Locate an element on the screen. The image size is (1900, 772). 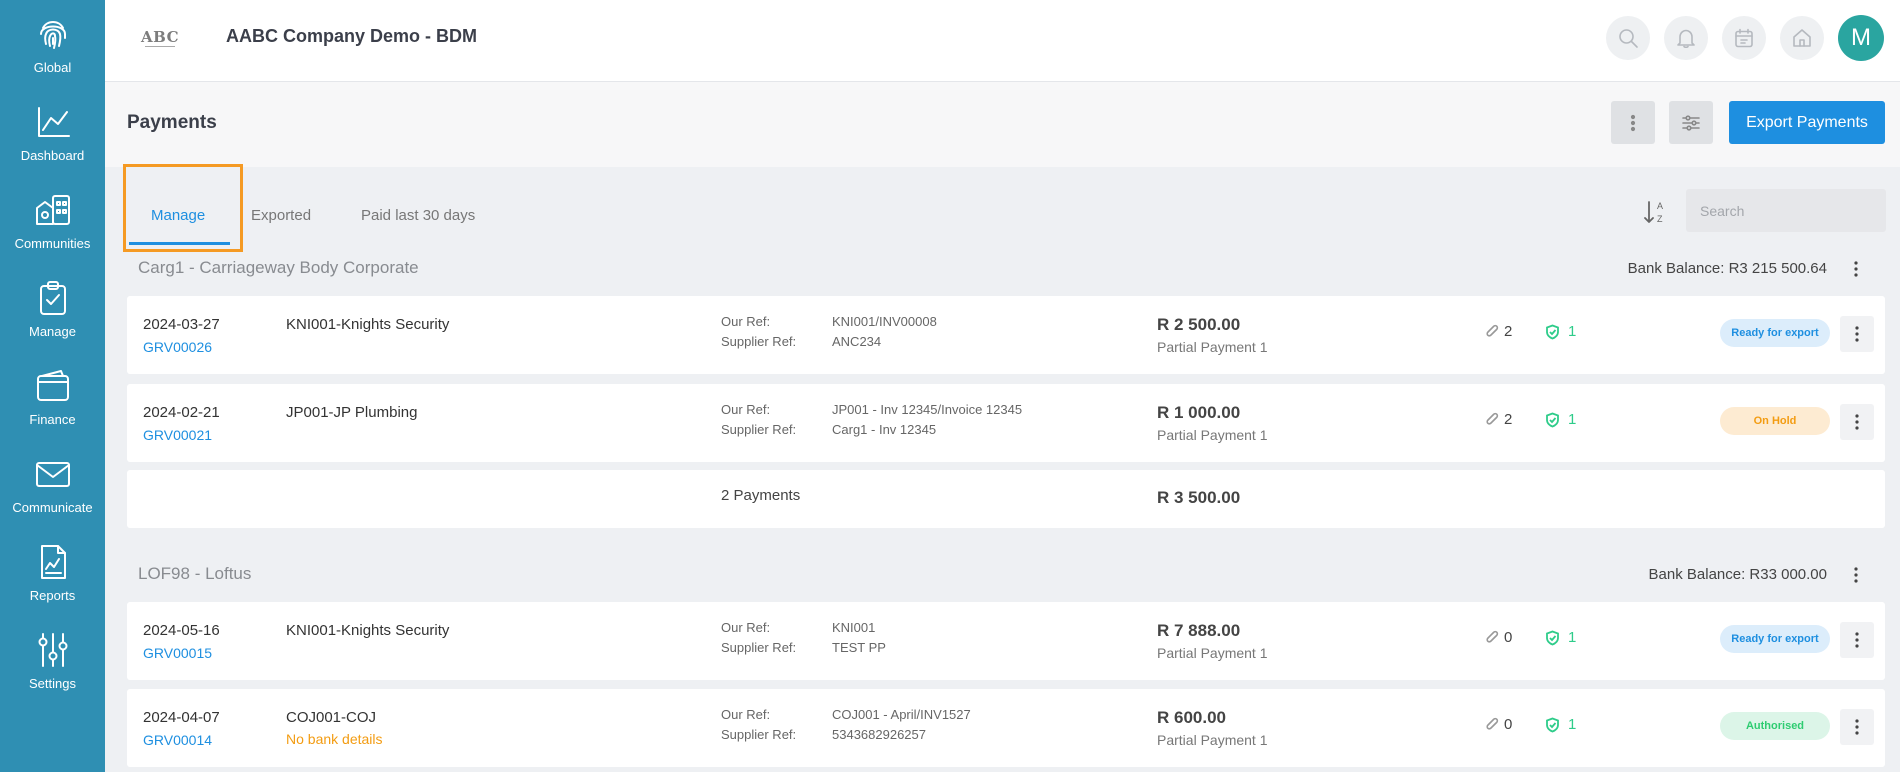
sidebar-item-label: Reports is located at coordinates (52, 595).